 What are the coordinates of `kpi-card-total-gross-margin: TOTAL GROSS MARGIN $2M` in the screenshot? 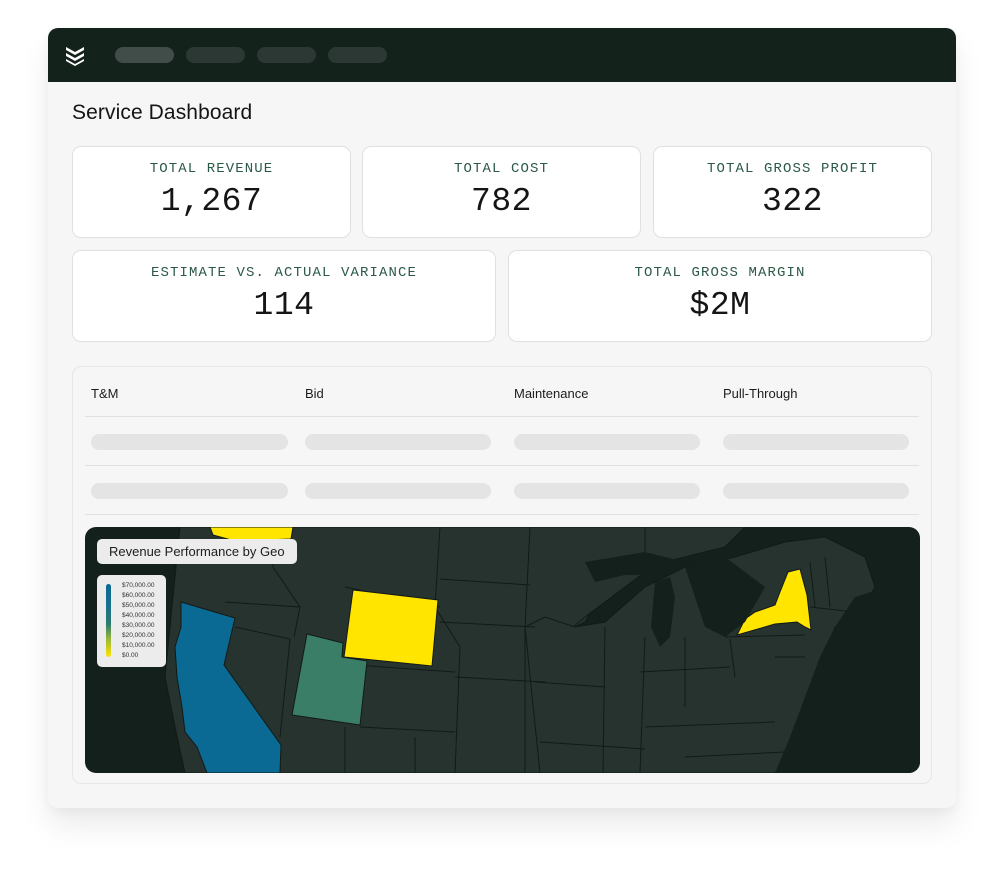 It's located at (720, 296).